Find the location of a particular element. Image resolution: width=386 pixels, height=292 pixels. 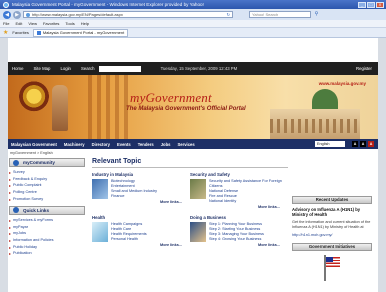

quicklinks-header: Quick Links is located at coordinates (47, 210).